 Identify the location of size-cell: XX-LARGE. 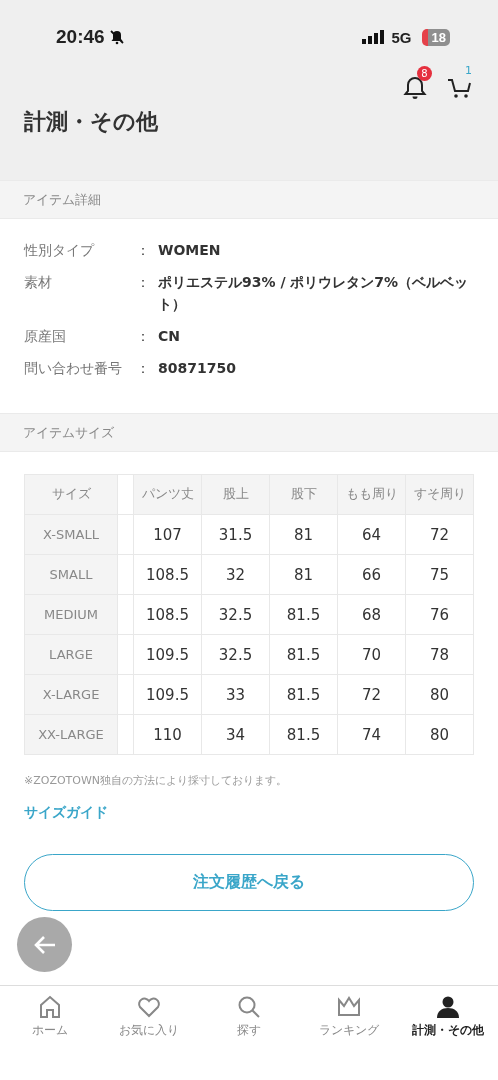
(71, 734).